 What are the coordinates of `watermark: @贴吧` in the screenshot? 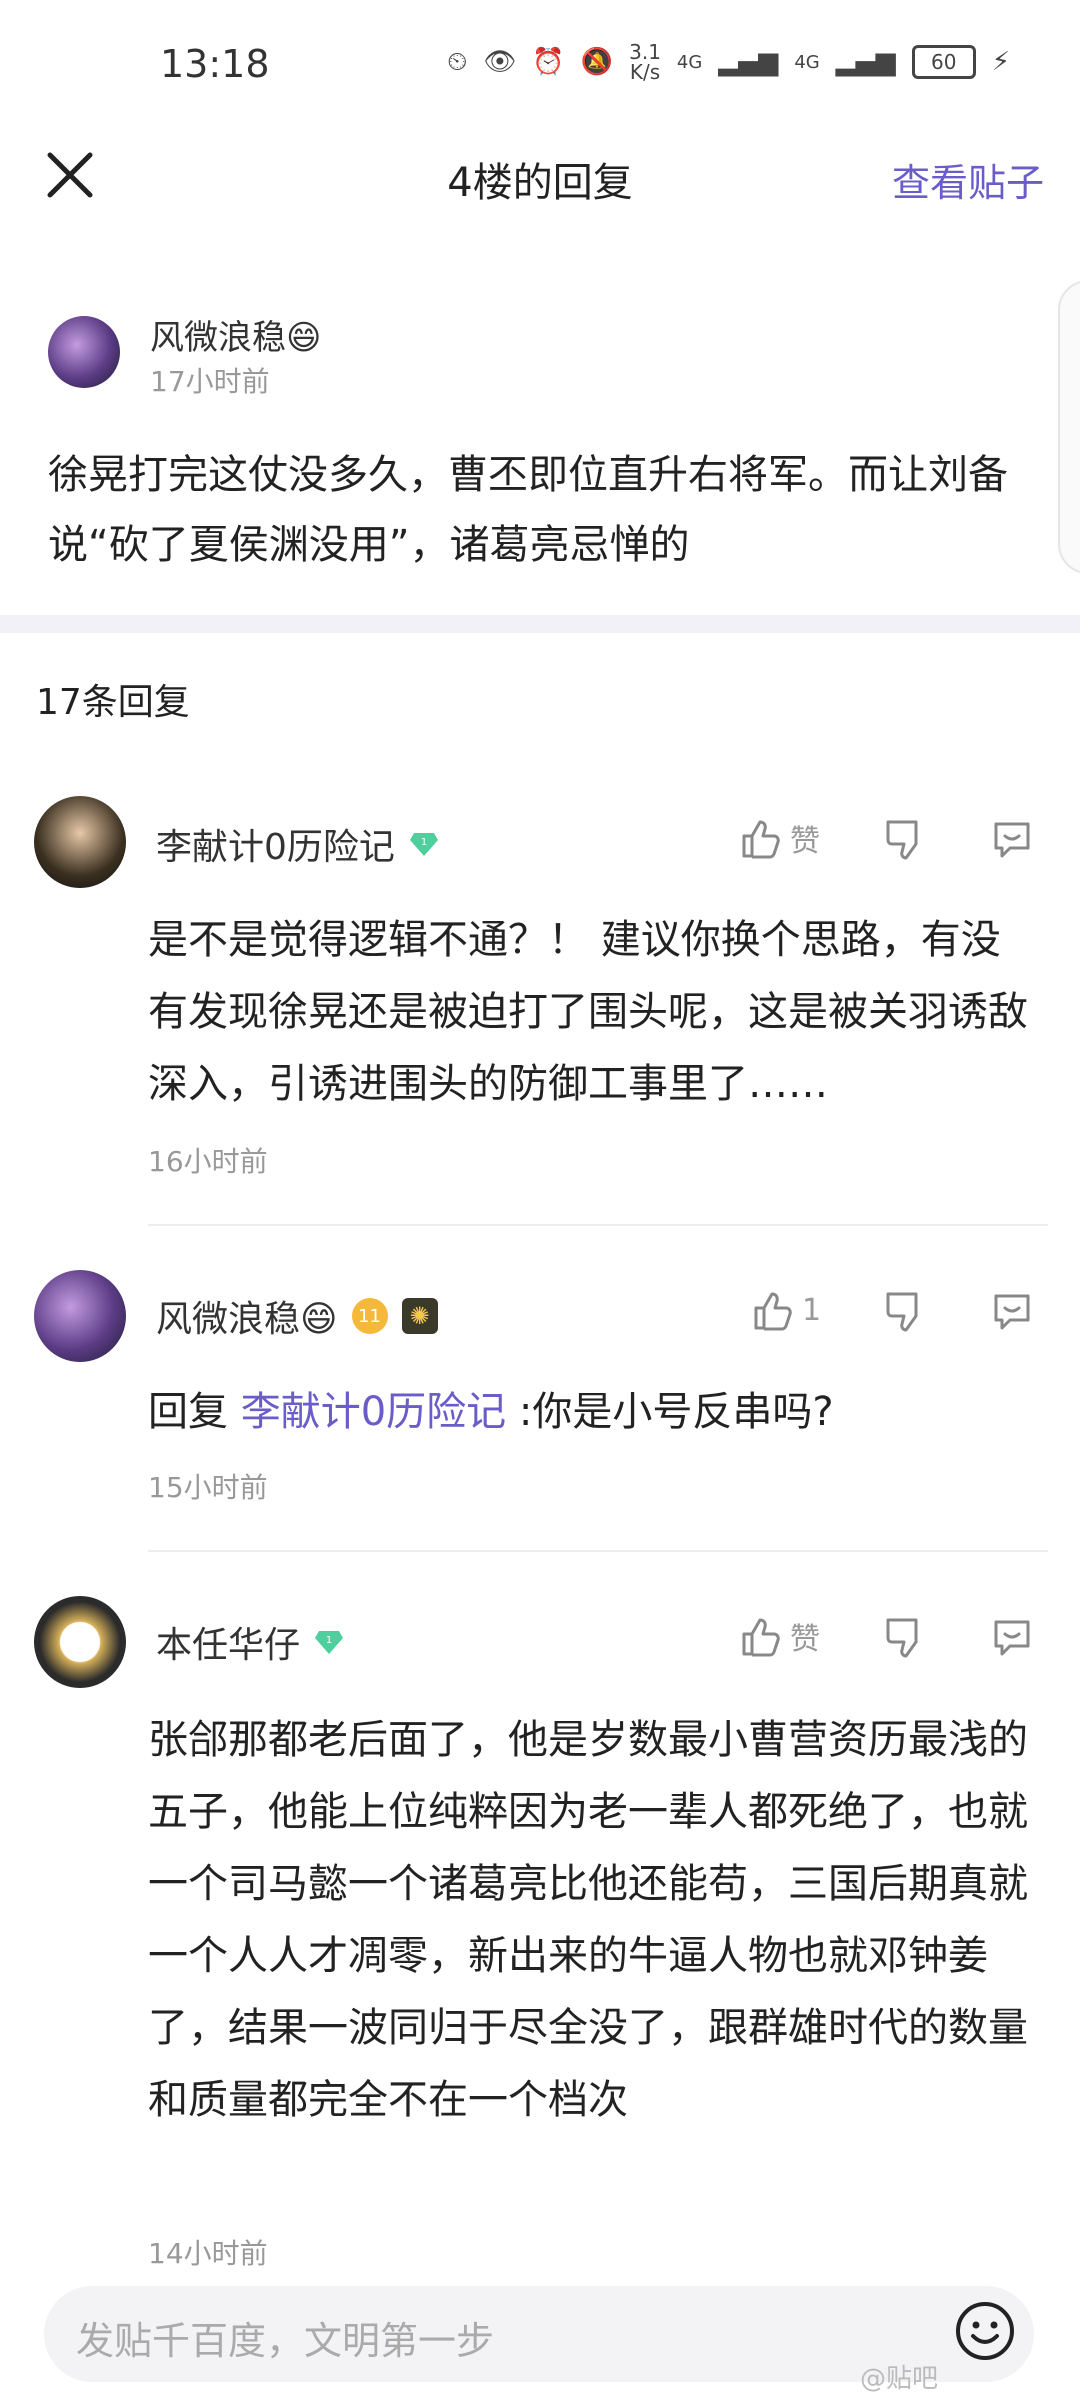 It's located at (899, 2379).